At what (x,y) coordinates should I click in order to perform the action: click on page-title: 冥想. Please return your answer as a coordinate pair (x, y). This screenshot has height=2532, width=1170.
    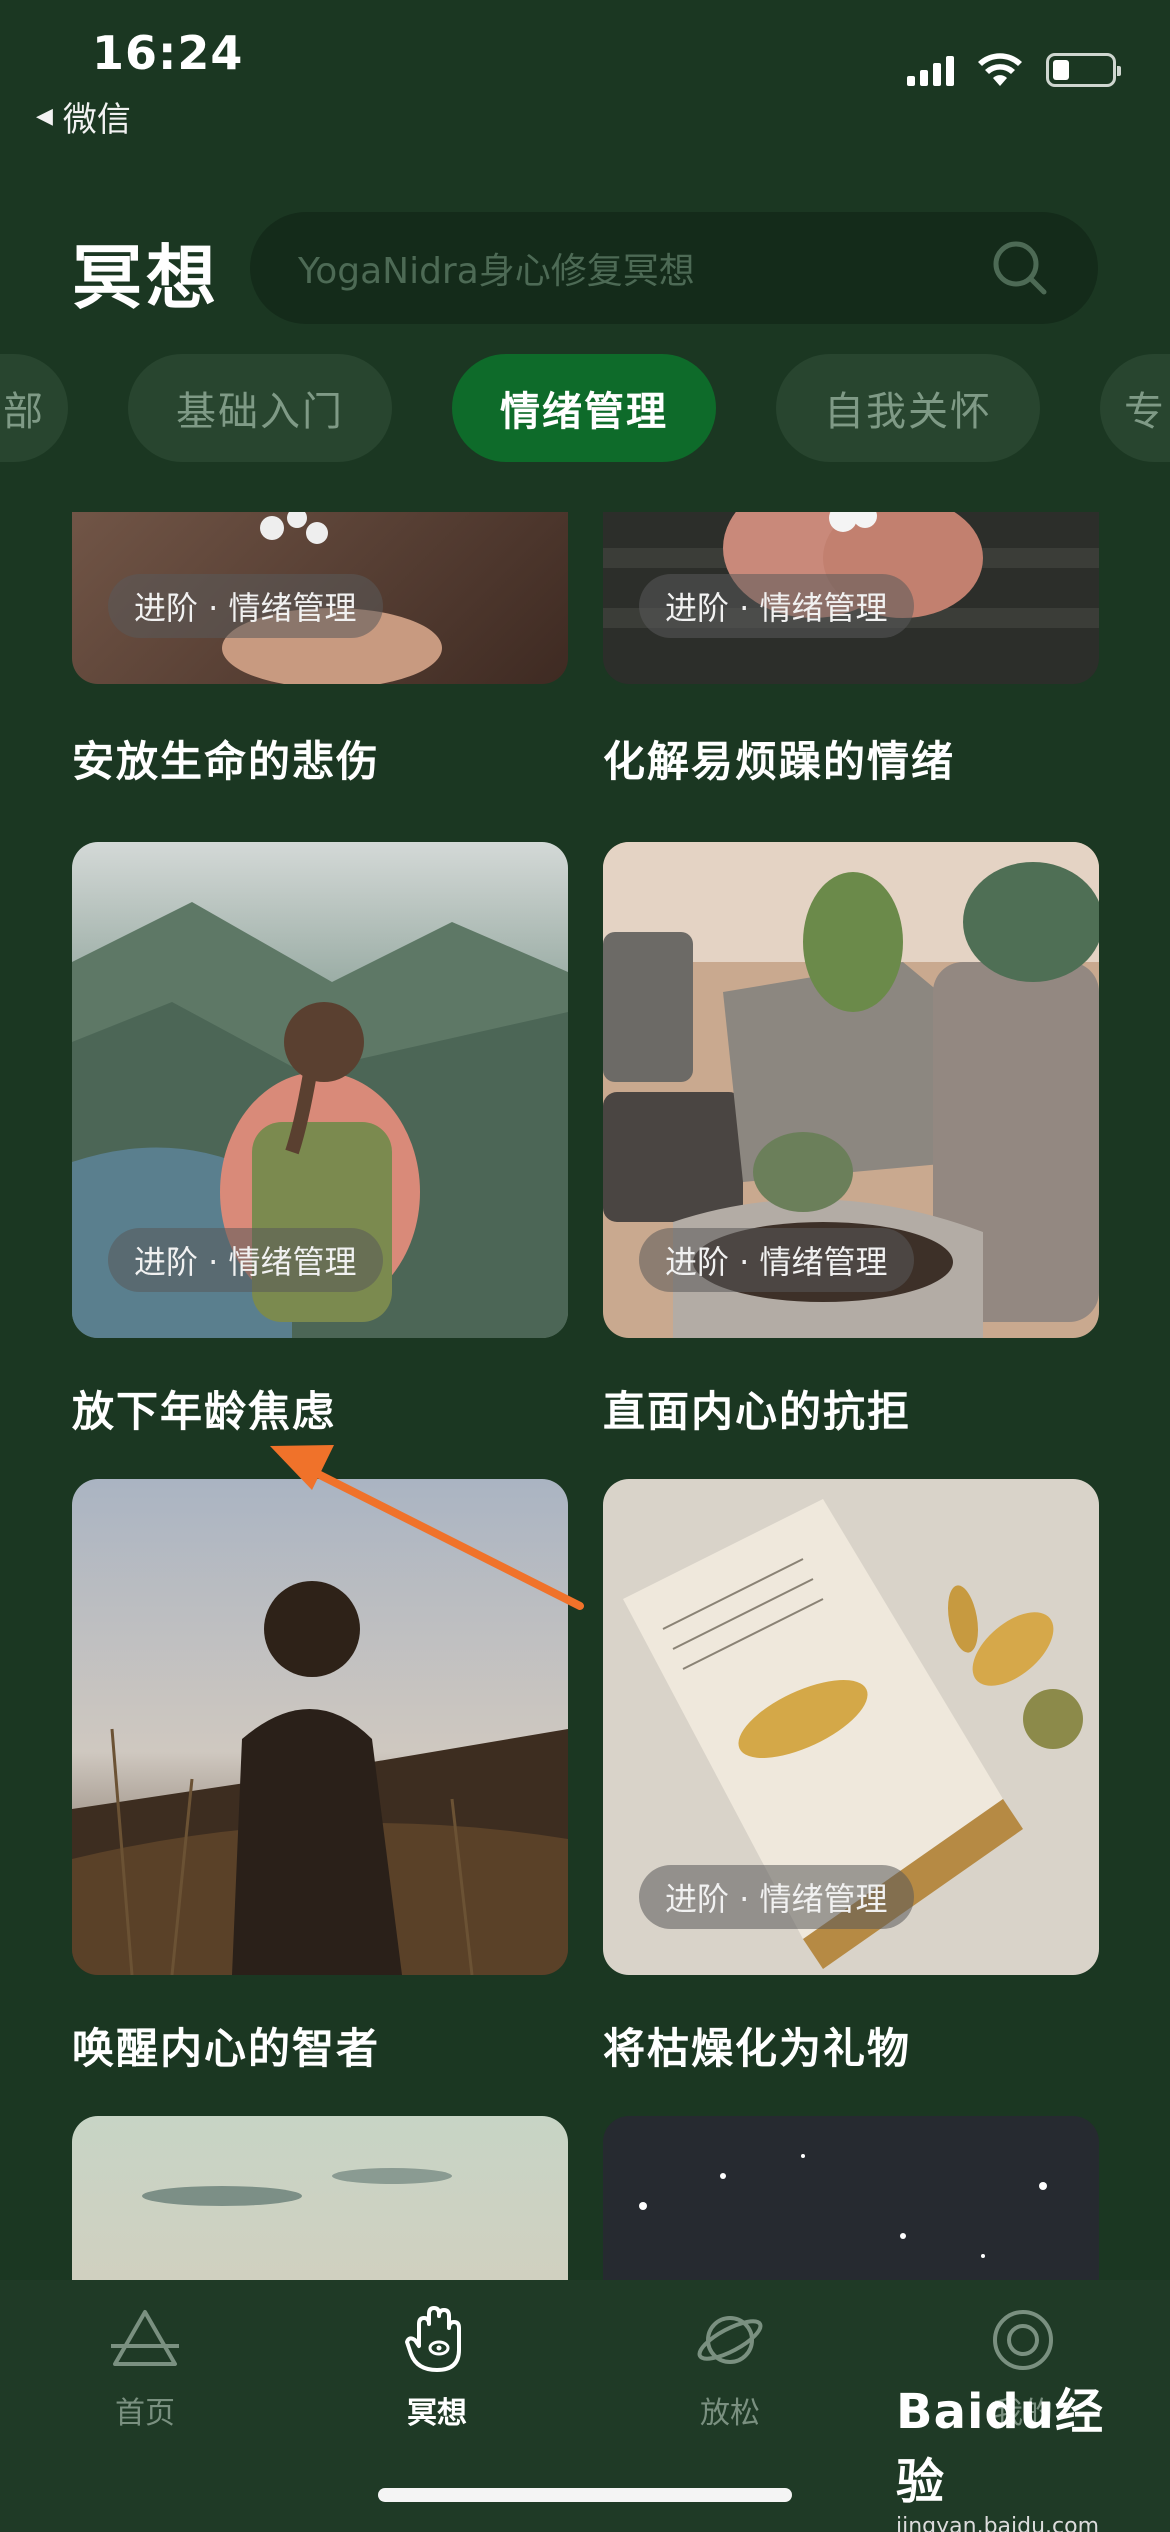
    Looking at the image, I should click on (146, 278).